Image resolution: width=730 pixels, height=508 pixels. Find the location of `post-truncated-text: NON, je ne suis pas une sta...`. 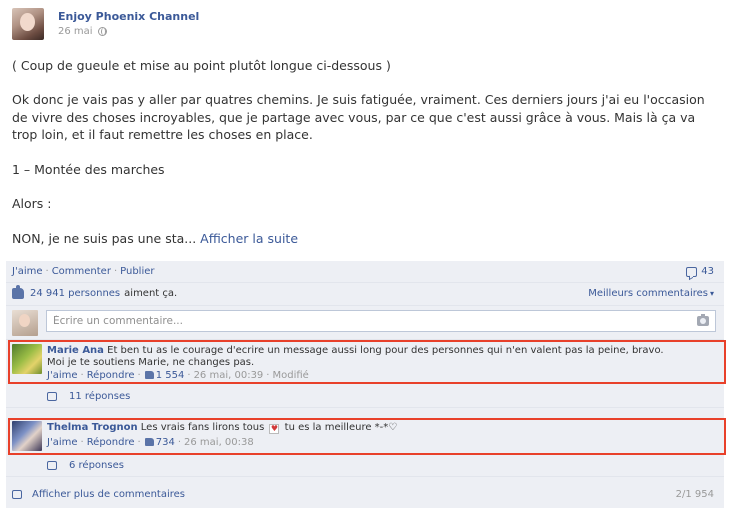

post-truncated-text: NON, je ne suis pas une sta... is located at coordinates (104, 238).